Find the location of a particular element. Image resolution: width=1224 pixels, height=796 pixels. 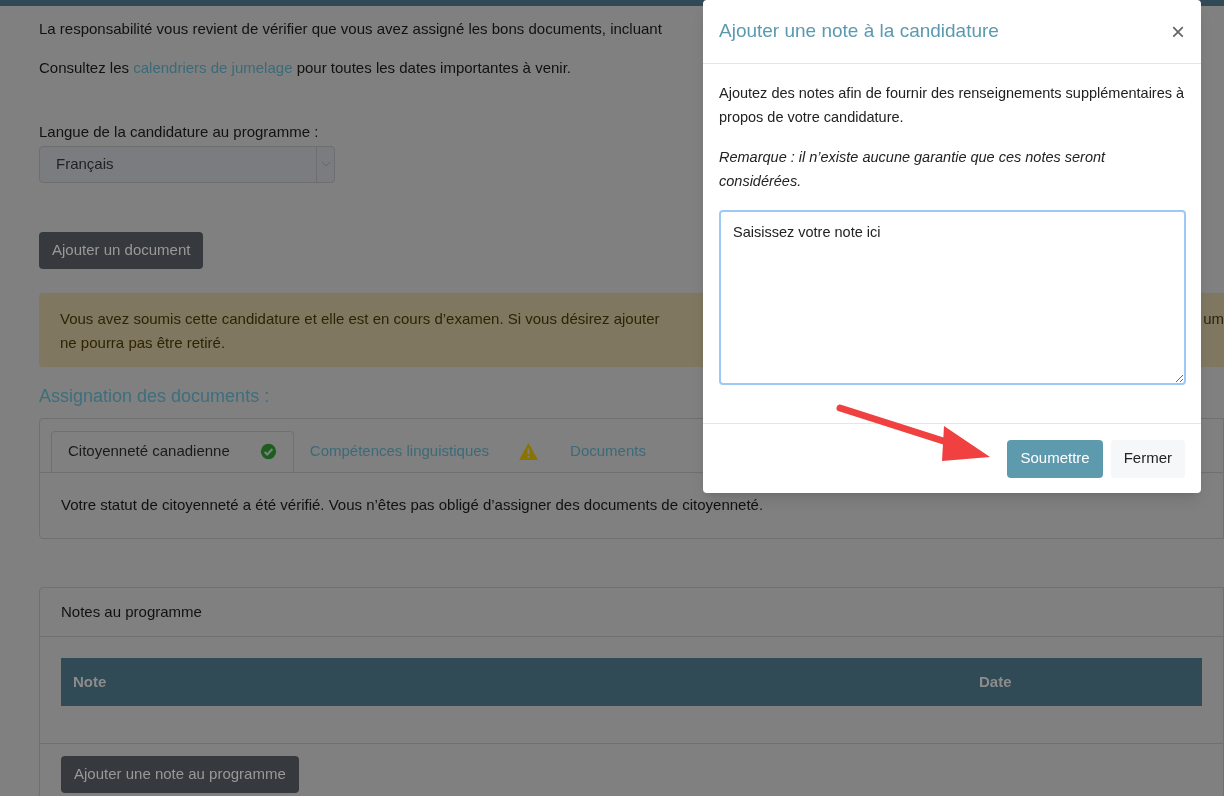

add-document-button: Ajouter un document is located at coordinates (121, 250).